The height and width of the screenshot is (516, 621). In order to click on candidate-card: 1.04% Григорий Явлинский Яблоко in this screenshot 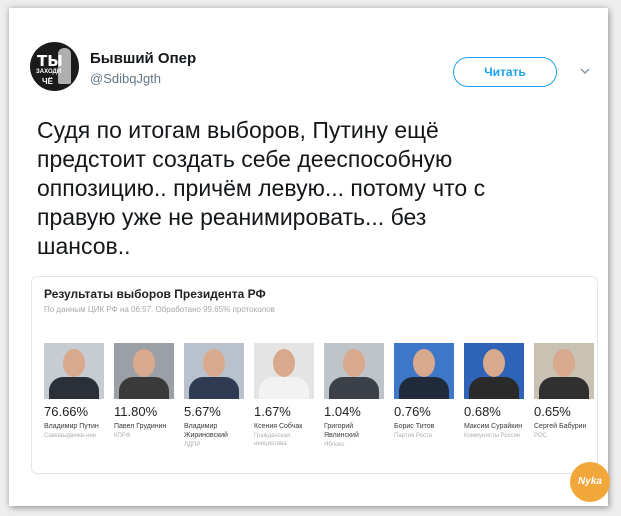, I will do `click(356, 396)`.